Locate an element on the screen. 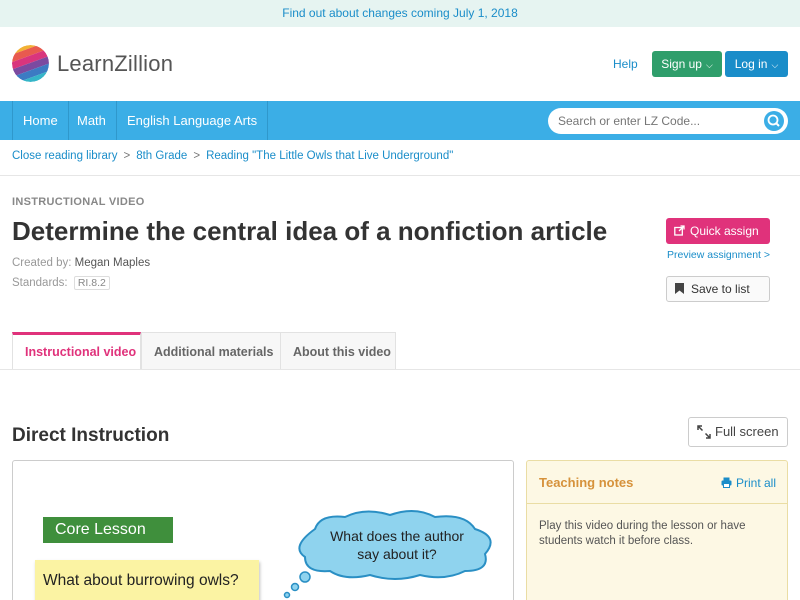  sticky-note: What about burrowing owls? is located at coordinates (147, 580).